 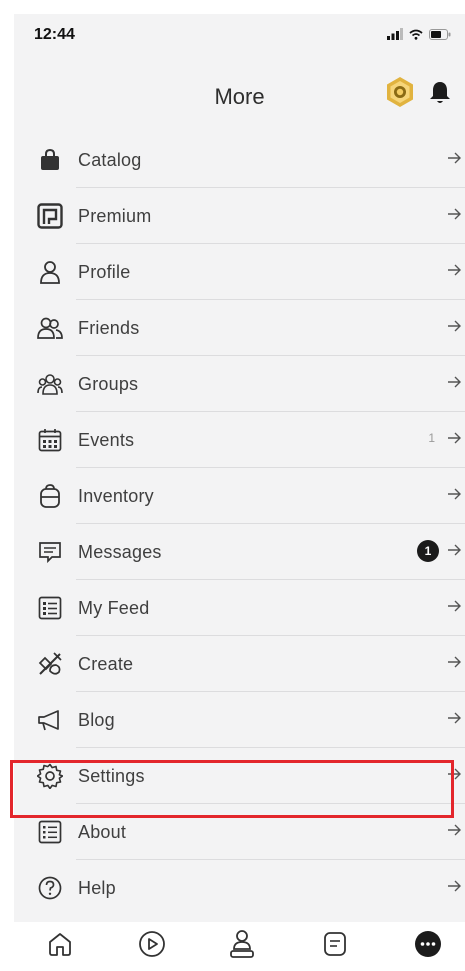 What do you see at coordinates (239, 272) in the screenshot?
I see `menu-item-profile: Profile` at bounding box center [239, 272].